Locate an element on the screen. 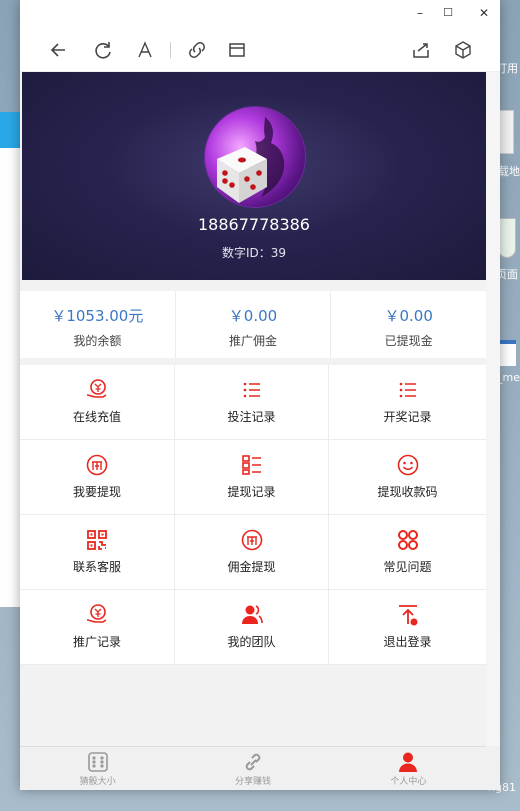 The height and width of the screenshot is (811, 520). stat-commission: ￥0.00 推广佣金 is located at coordinates (254, 324).